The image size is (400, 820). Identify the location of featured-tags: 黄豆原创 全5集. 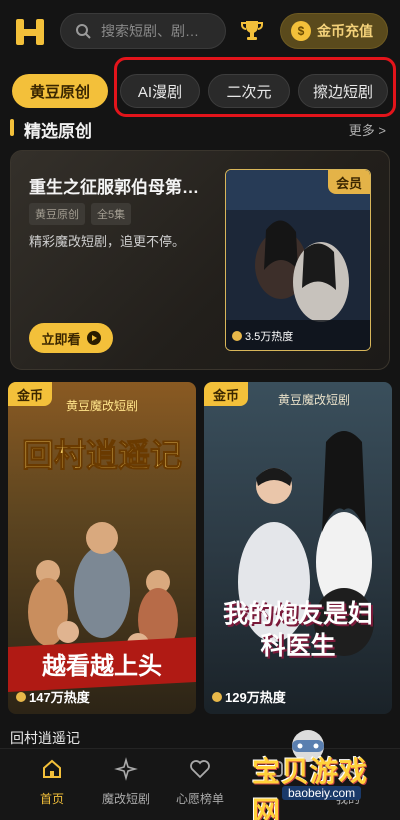
(80, 214).